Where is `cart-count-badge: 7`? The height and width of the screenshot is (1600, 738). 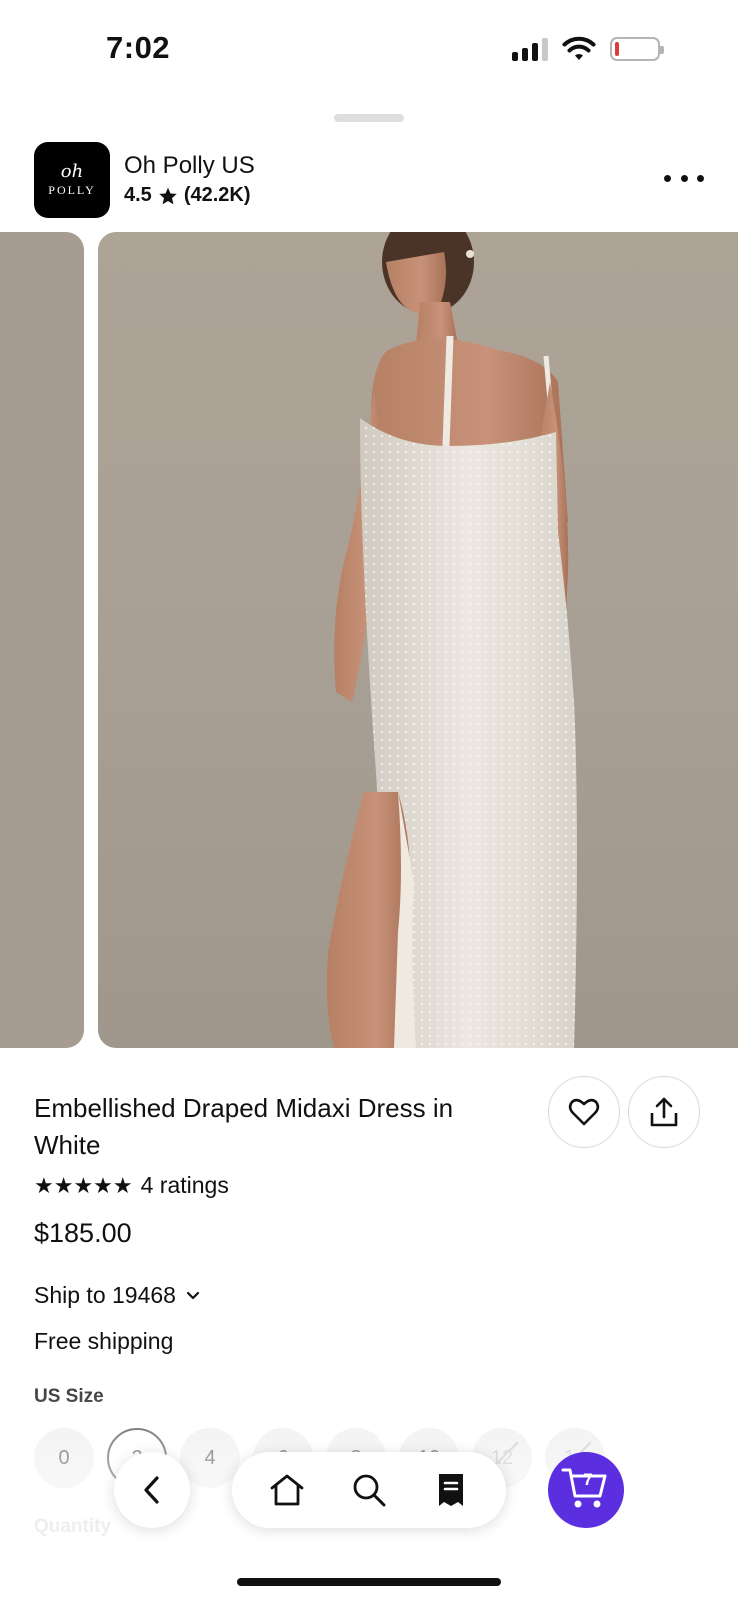
cart-count-badge: 7 is located at coordinates (588, 1479).